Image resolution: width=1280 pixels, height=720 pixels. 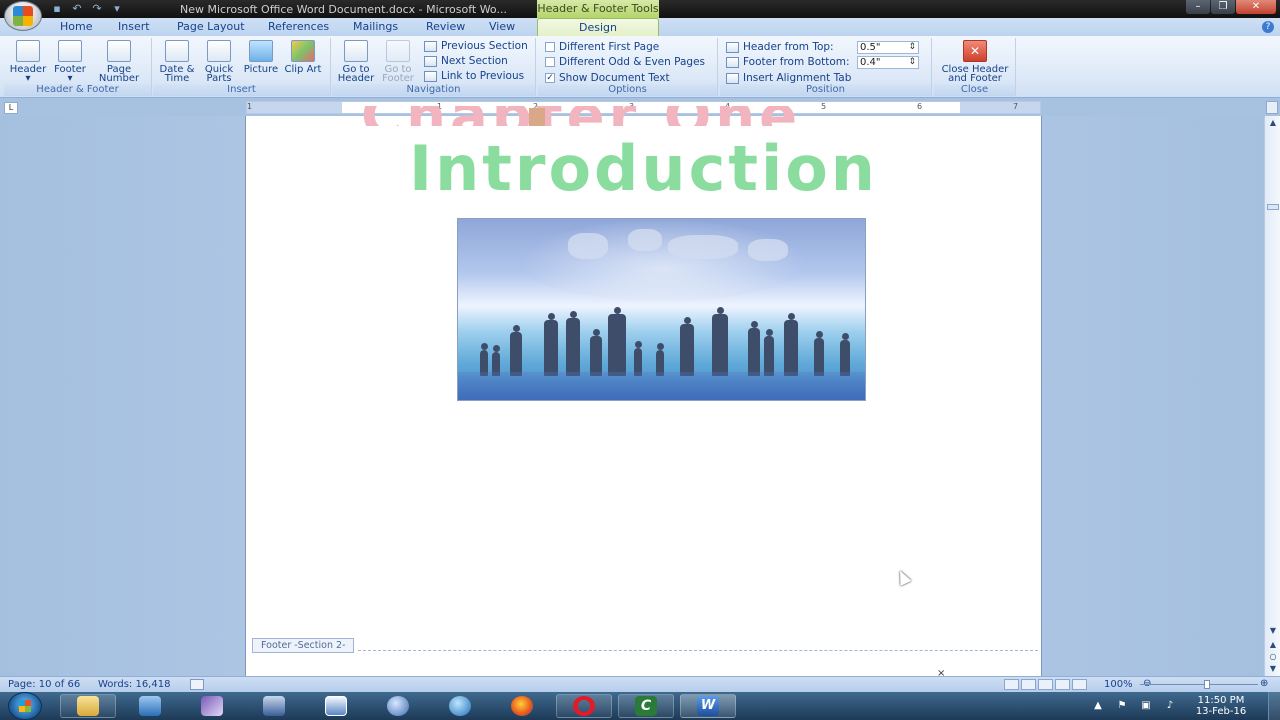 What do you see at coordinates (25, 706) in the screenshot?
I see `start-button` at bounding box center [25, 706].